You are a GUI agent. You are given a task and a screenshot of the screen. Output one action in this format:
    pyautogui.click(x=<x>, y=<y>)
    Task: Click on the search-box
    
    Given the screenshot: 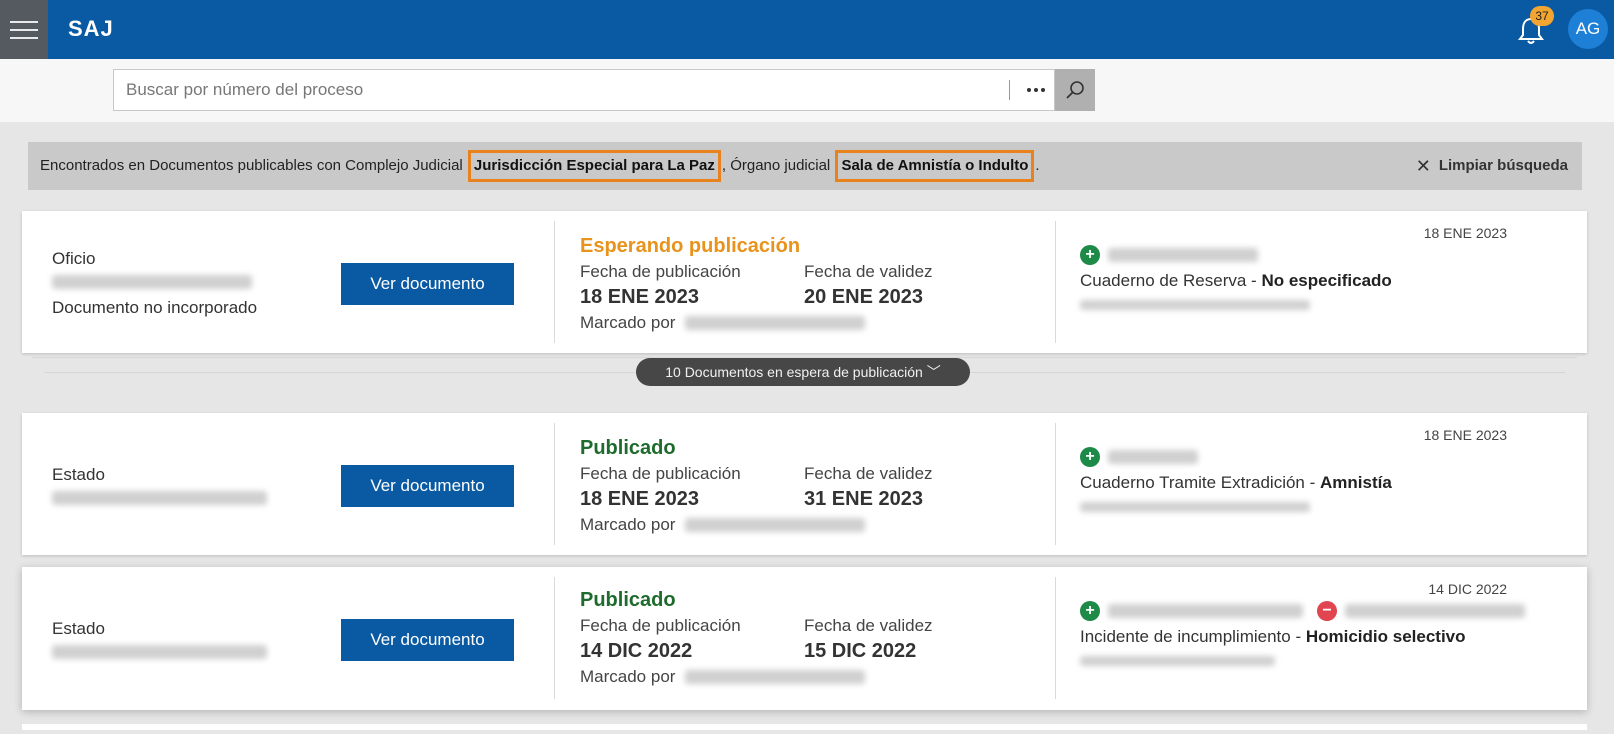 What is the action you would take?
    pyautogui.click(x=584, y=90)
    